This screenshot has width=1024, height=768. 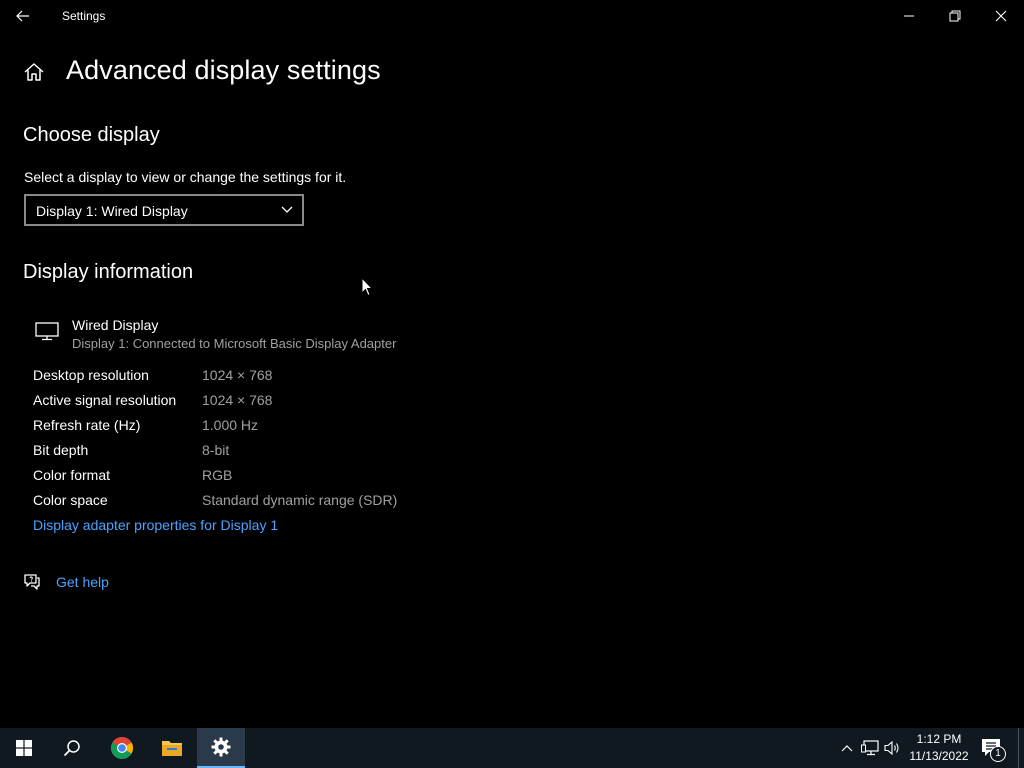 What do you see at coordinates (91, 375) in the screenshot?
I see `info-label: Desktop resolution` at bounding box center [91, 375].